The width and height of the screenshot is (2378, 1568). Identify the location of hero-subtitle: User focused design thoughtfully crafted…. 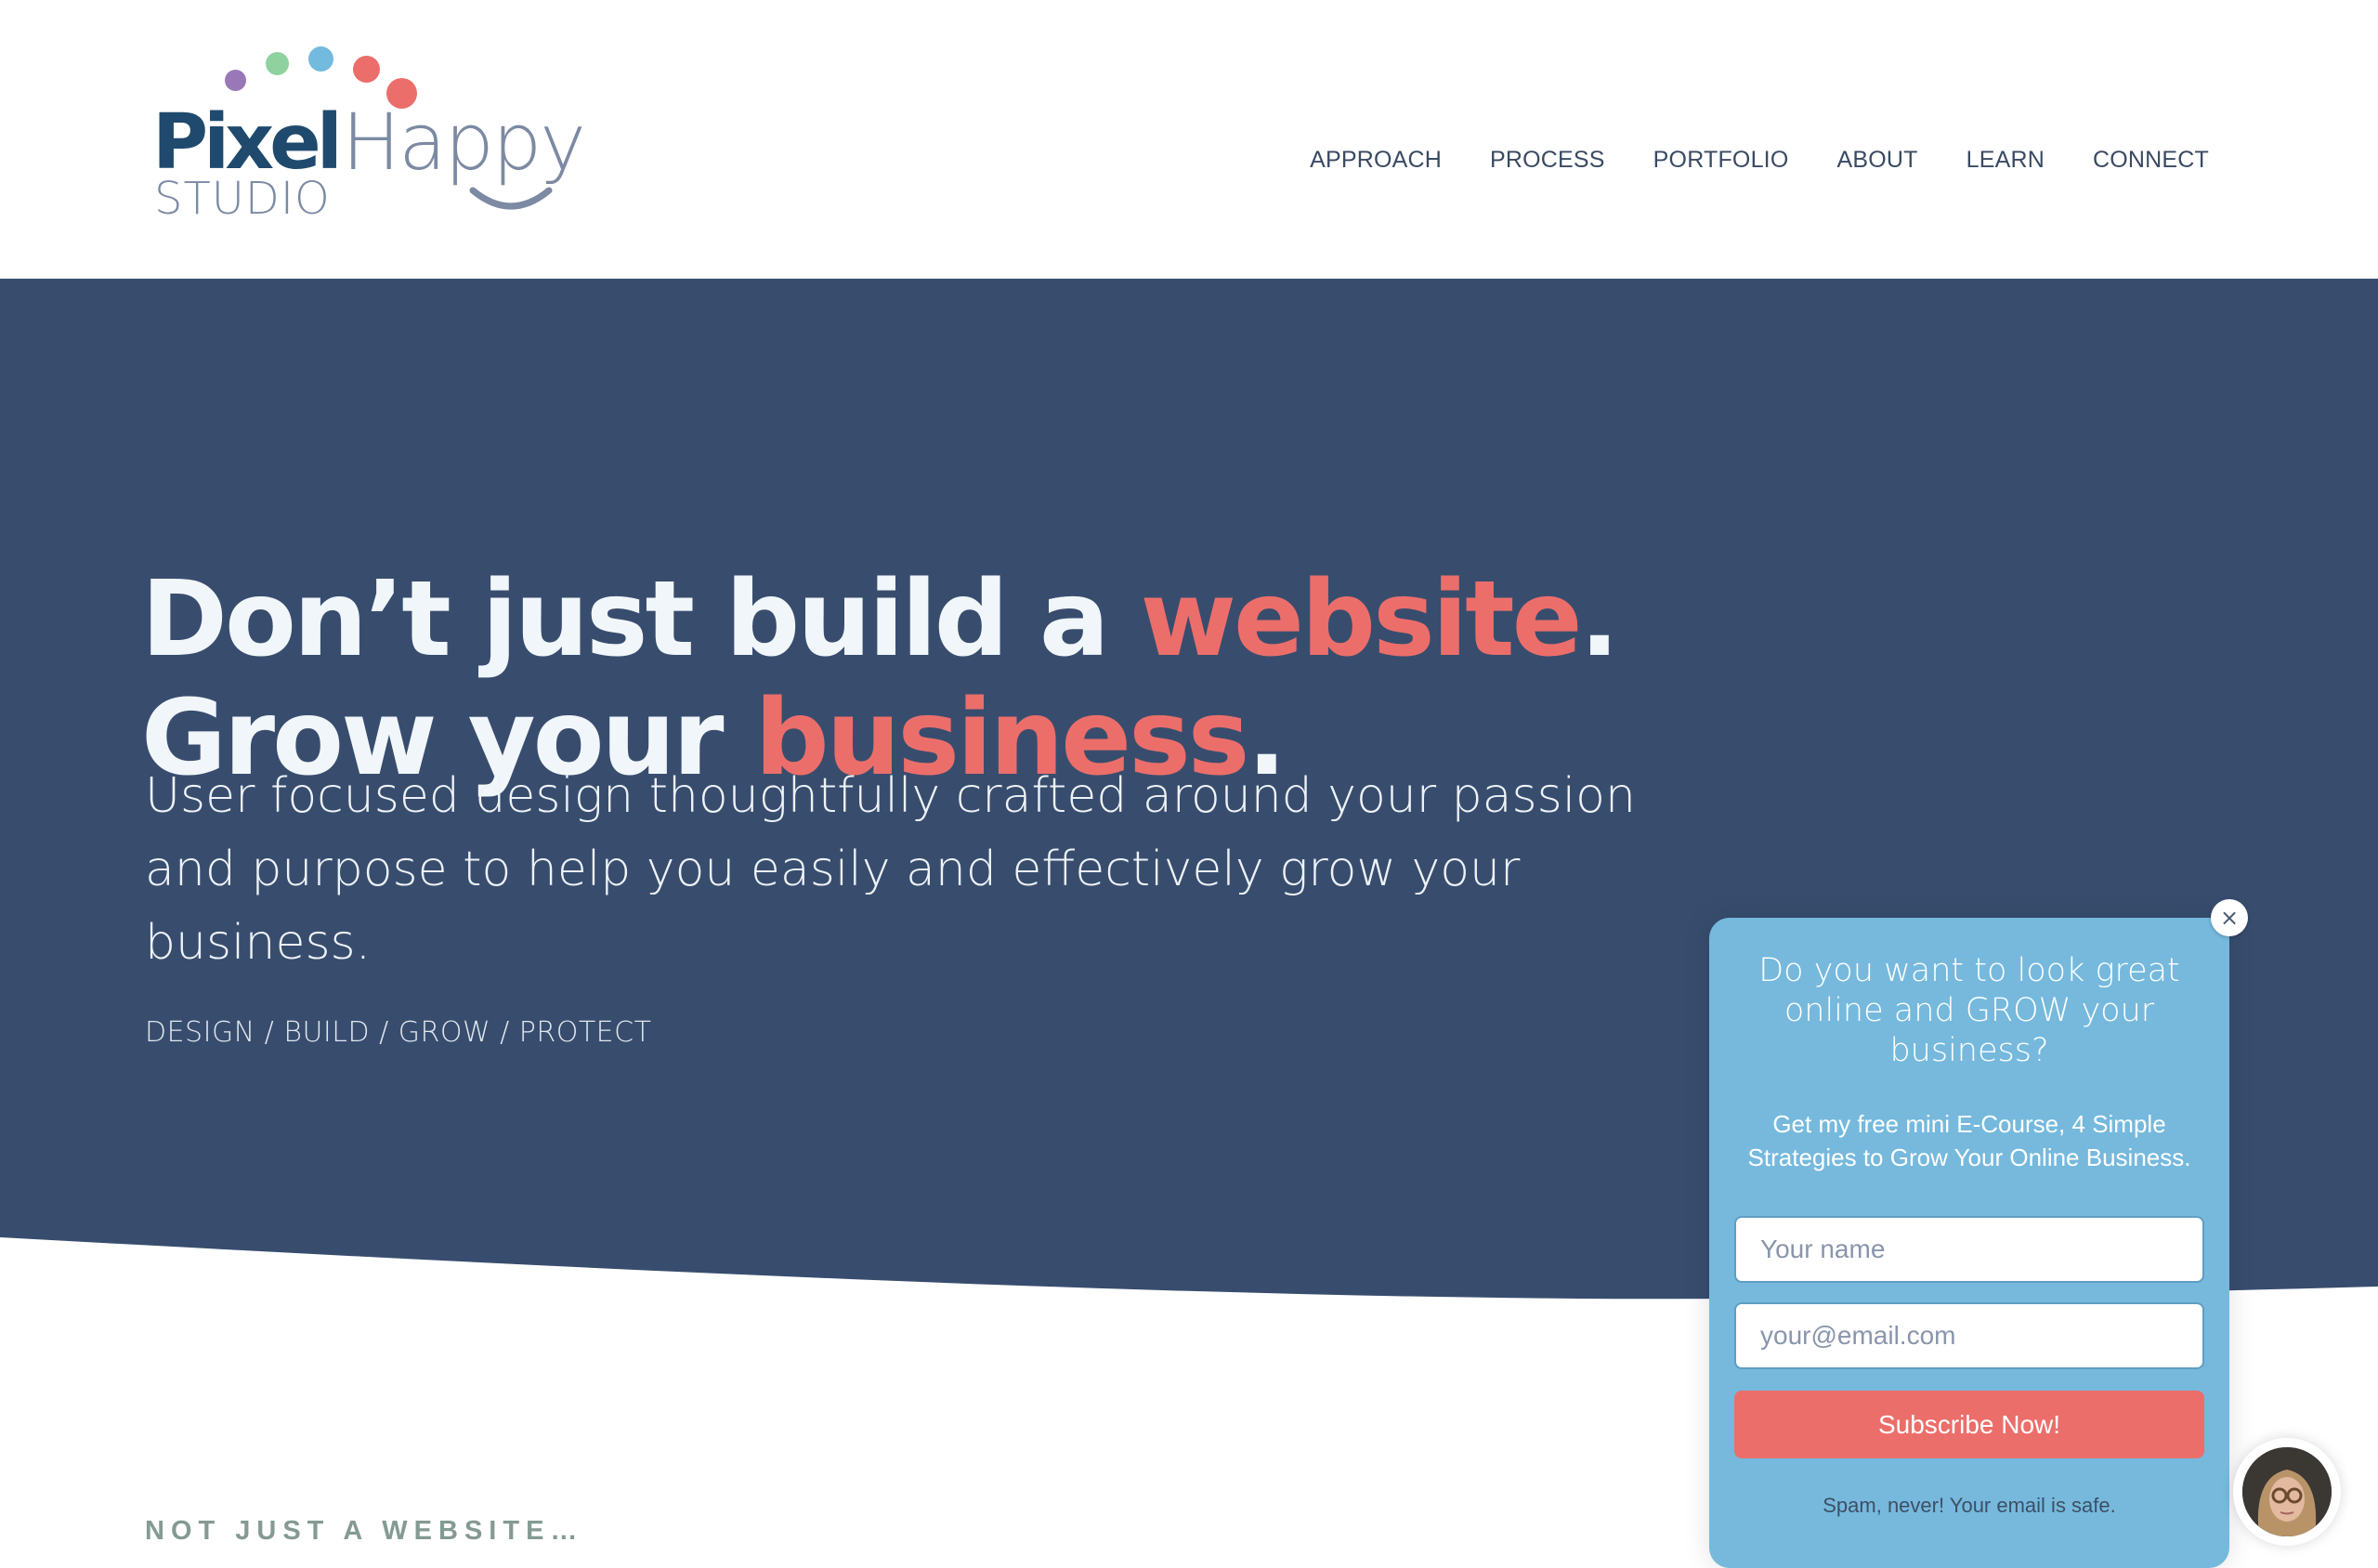
(891, 869).